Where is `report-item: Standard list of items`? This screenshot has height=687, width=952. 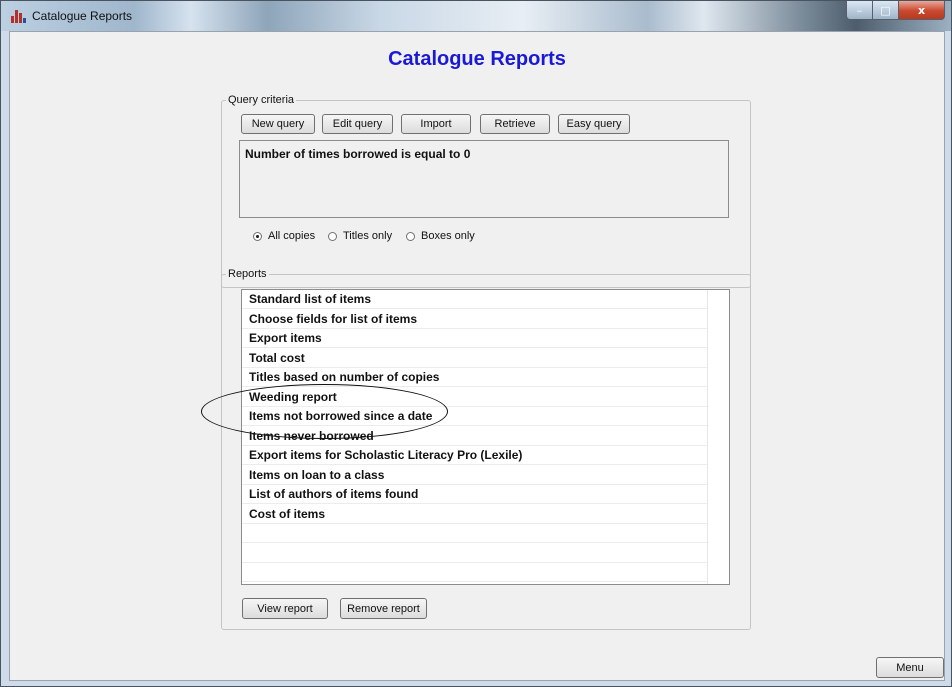
report-item: Standard list of items is located at coordinates (474, 299).